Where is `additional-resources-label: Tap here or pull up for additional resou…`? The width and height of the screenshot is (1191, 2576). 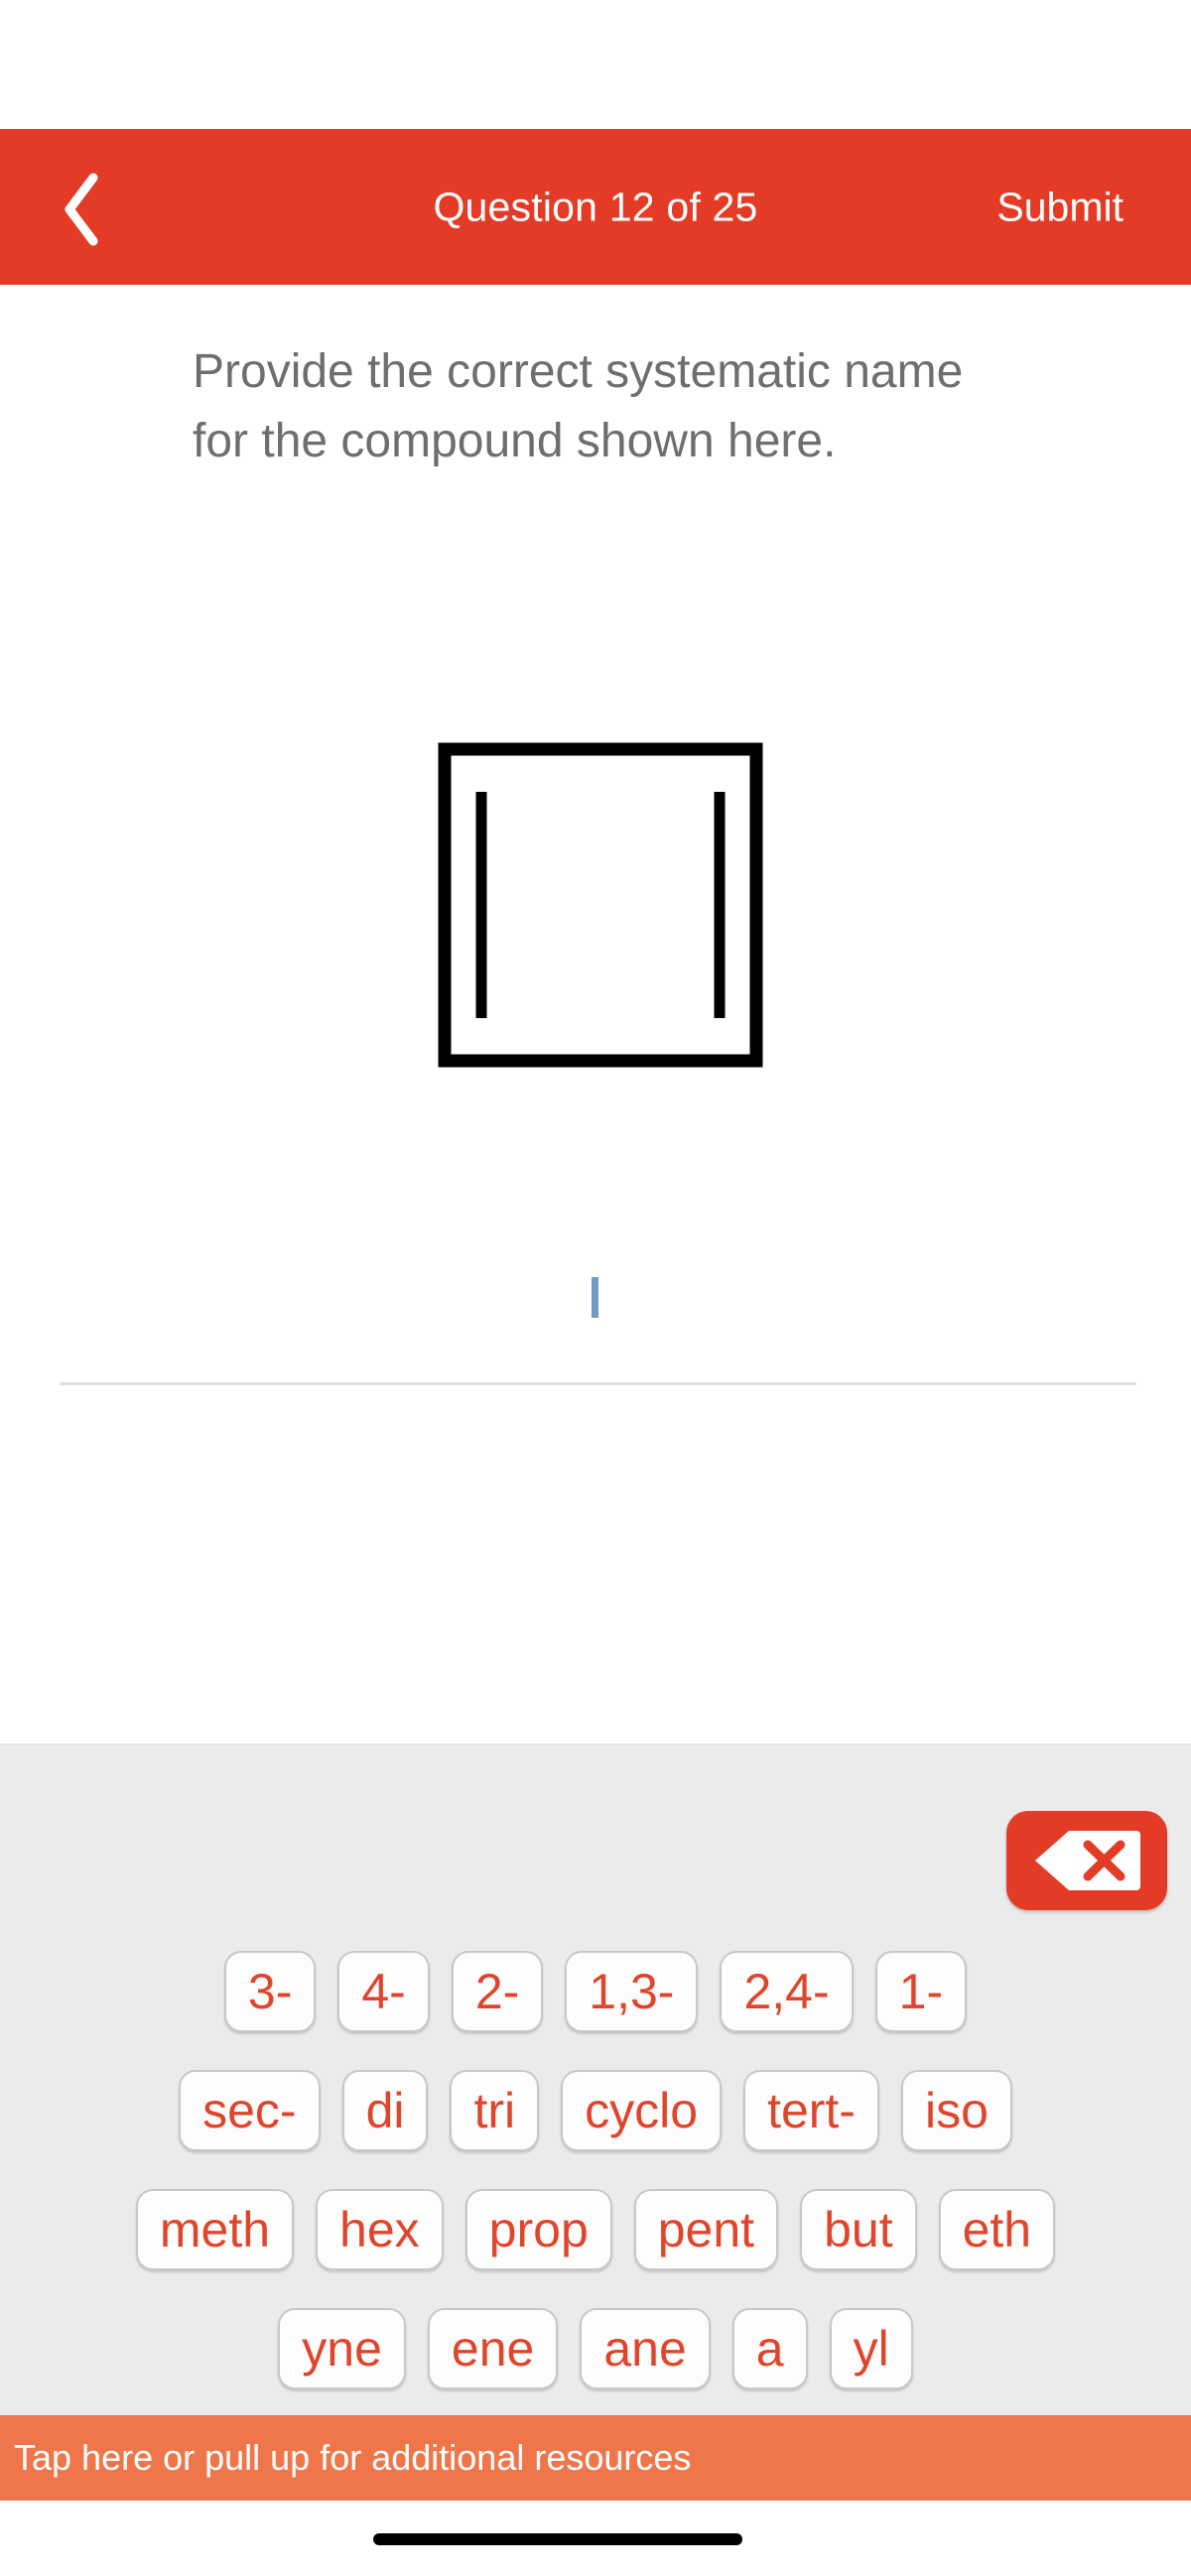 additional-resources-label: Tap here or pull up for additional resou… is located at coordinates (353, 2458).